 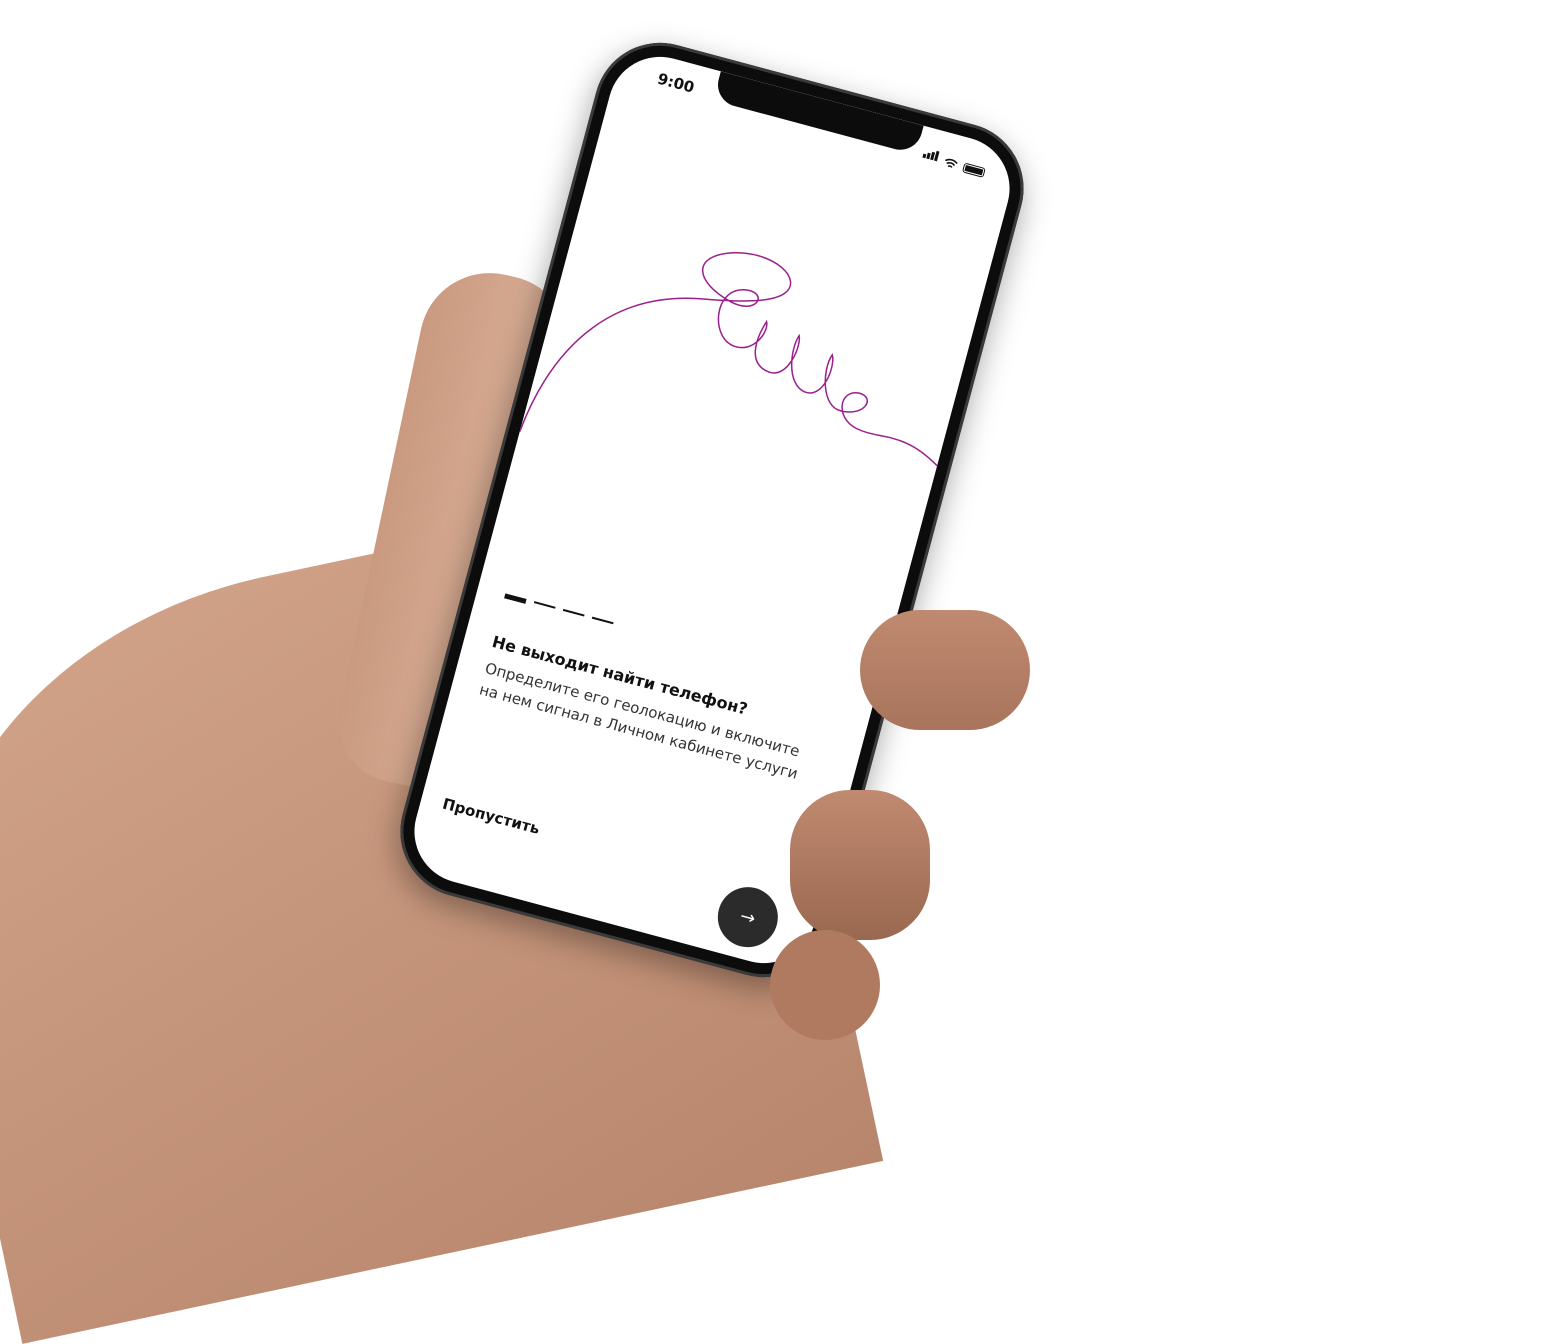 I want to click on wifi-icon, so click(x=951, y=163).